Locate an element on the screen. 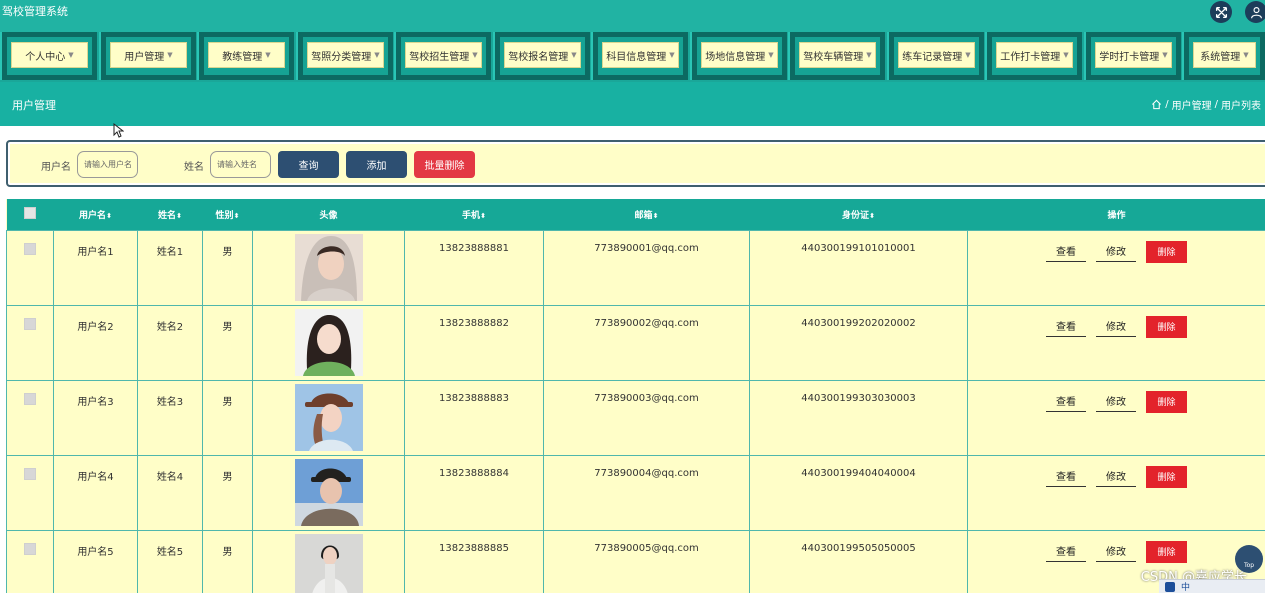  menu-item-12: 学时打卡管理 ▼ is located at coordinates (1132, 56).